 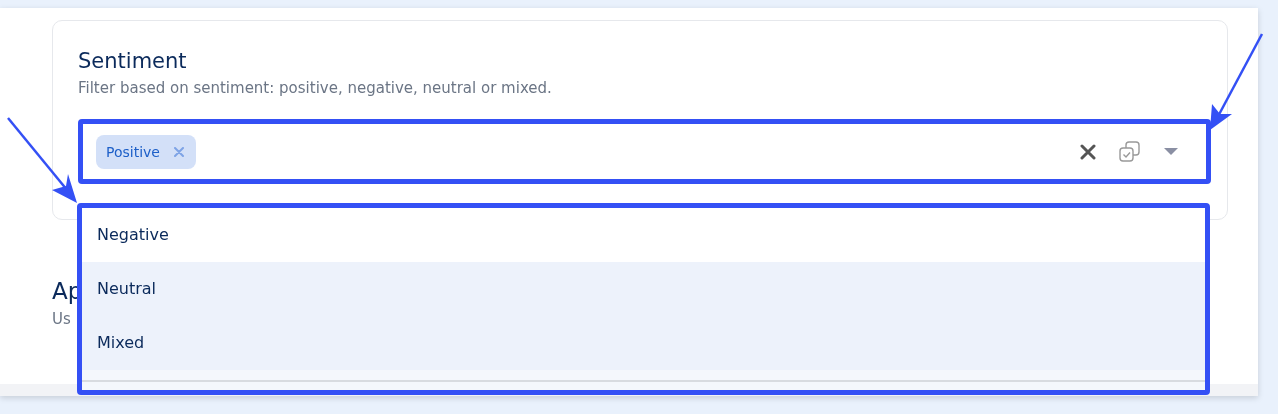 I want to click on copy-check-icon, so click(x=1130, y=151).